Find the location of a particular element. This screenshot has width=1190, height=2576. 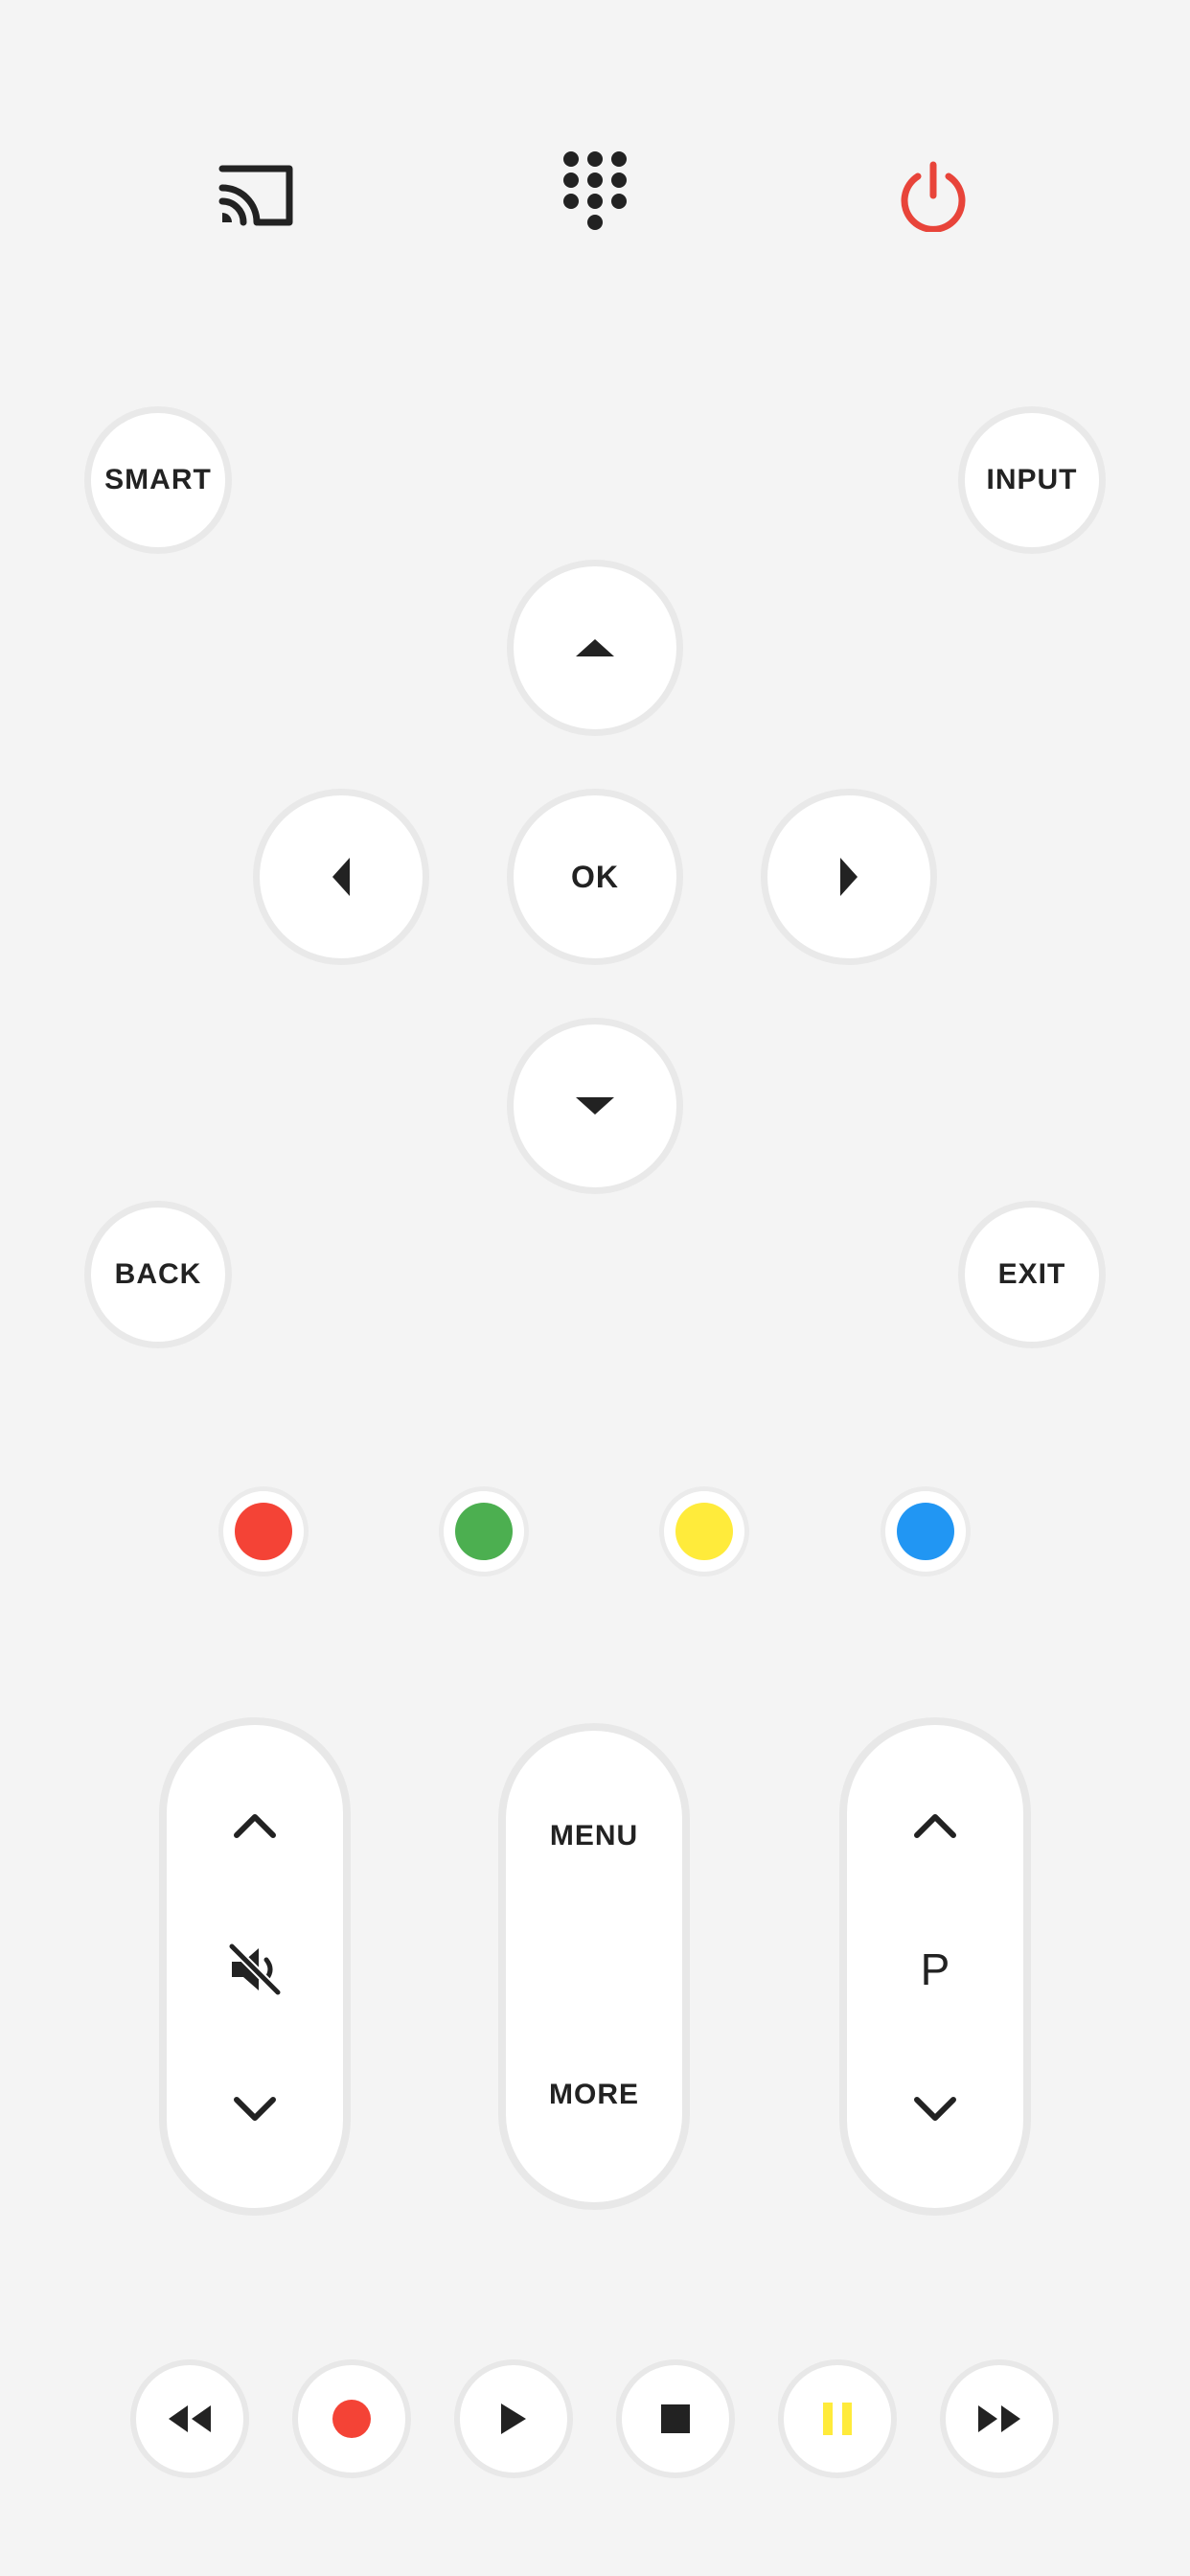

red-key is located at coordinates (264, 1531).